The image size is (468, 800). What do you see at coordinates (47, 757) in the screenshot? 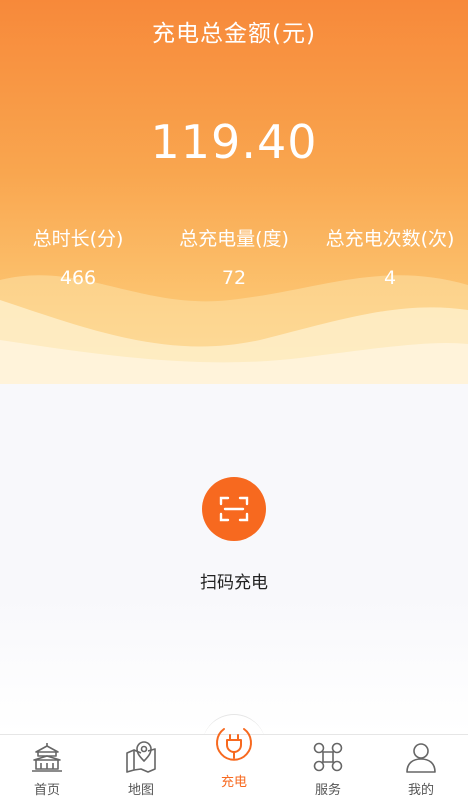
I see `temple-icon` at bounding box center [47, 757].